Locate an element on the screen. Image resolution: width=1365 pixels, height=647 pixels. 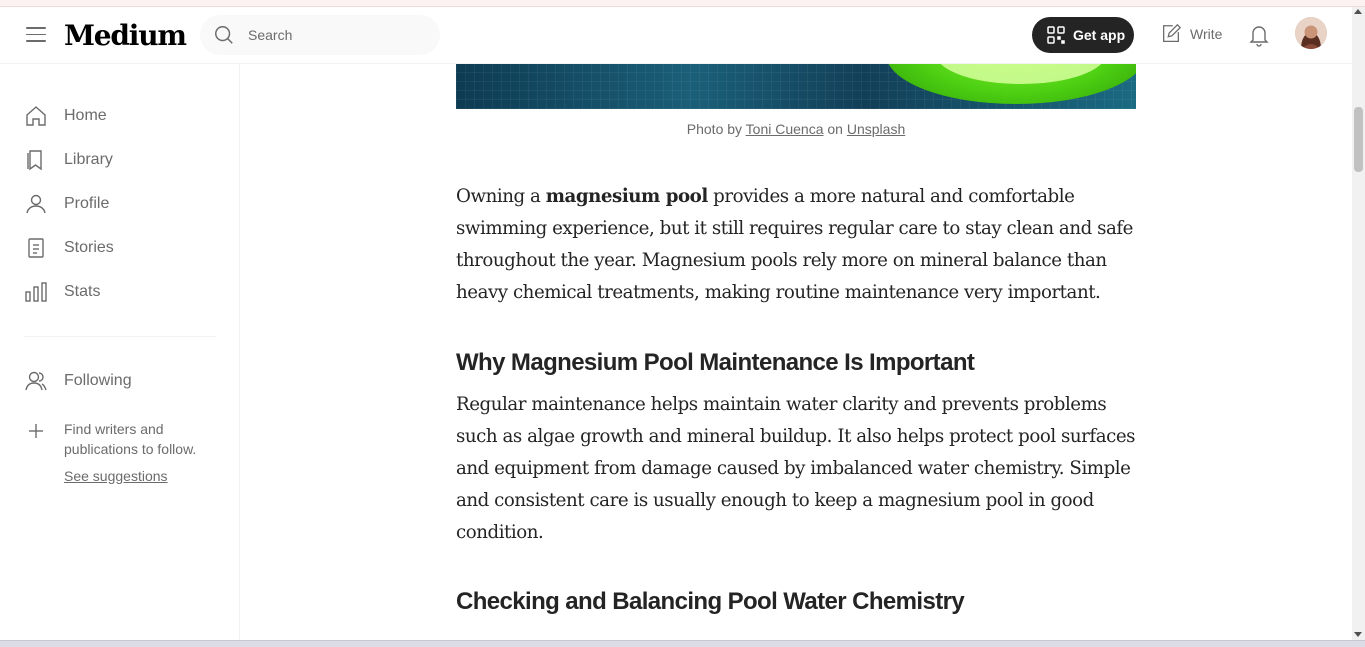
sidebar-item-label: Stories is located at coordinates (89, 247).